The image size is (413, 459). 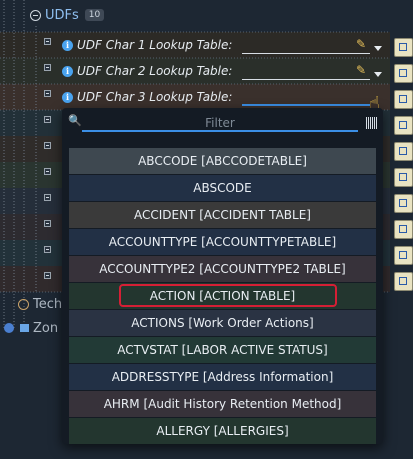 What do you see at coordinates (31, 328) in the screenshot?
I see `zone-node: Zon` at bounding box center [31, 328].